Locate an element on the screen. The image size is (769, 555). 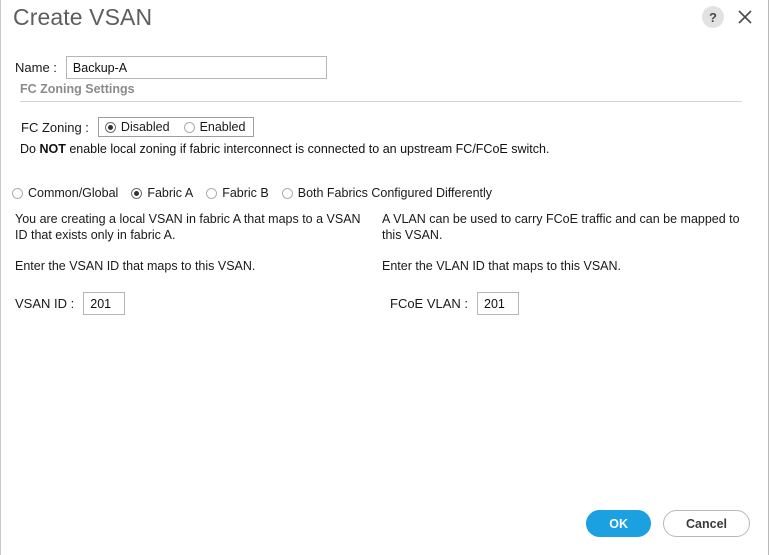
page-title: Create VSAN is located at coordinates (83, 17).